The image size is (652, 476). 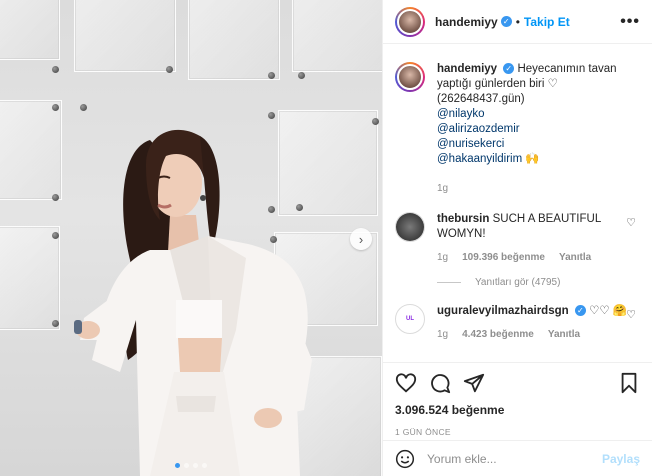 What do you see at coordinates (538, 129) in the screenshot?
I see `mention-link: @alirizaozdemir` at bounding box center [538, 129].